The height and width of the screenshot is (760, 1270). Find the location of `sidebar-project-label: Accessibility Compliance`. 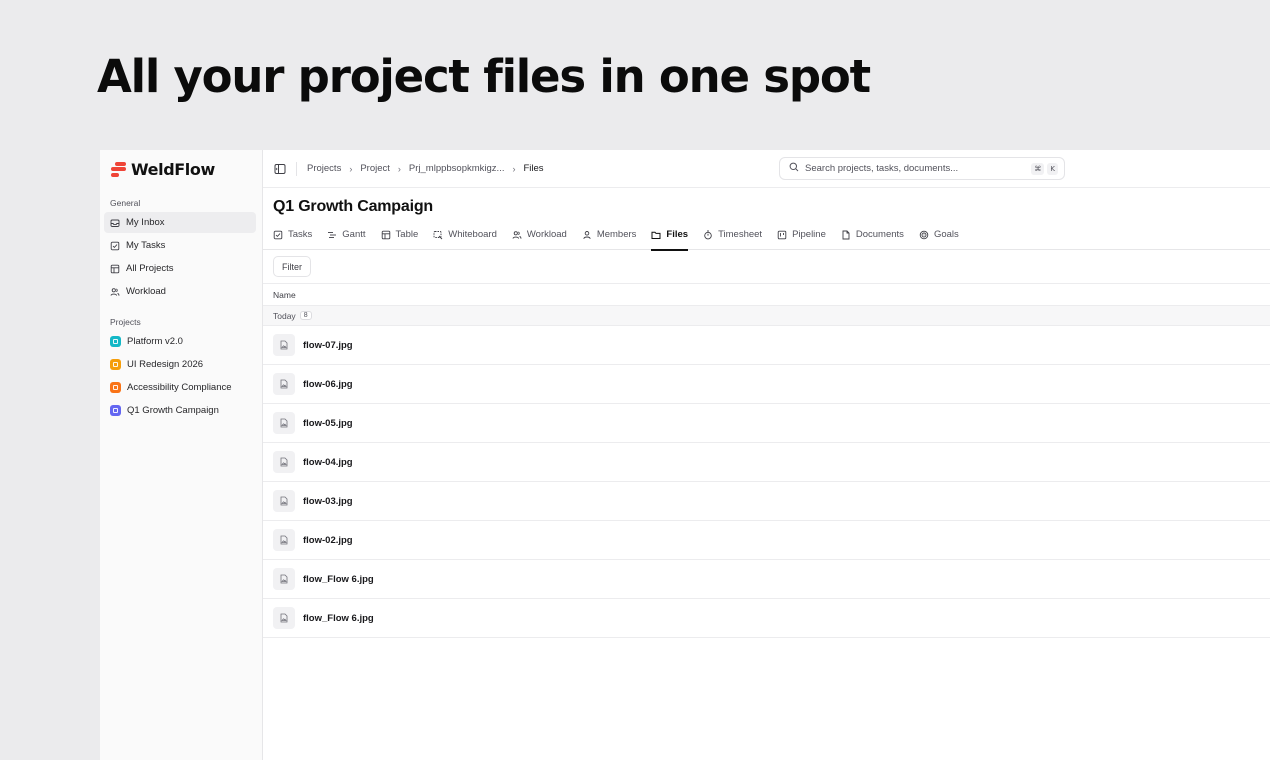

sidebar-project-label: Accessibility Compliance is located at coordinates (179, 387).